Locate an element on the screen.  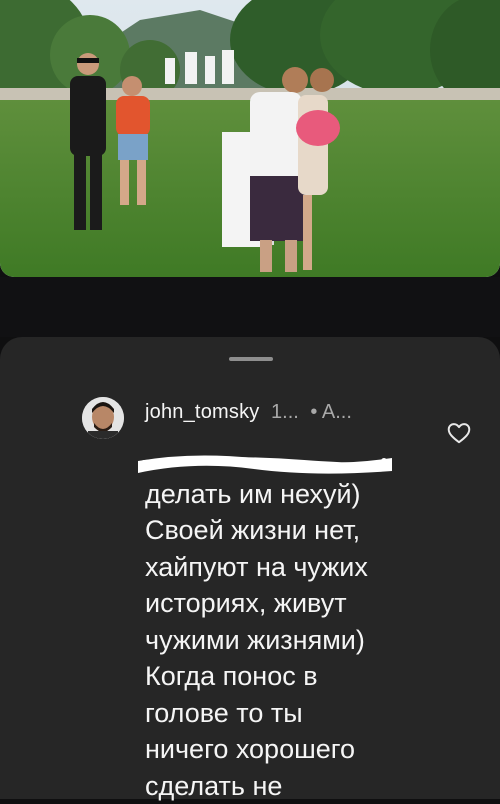
dark-gap is located at coordinates (250, 307).